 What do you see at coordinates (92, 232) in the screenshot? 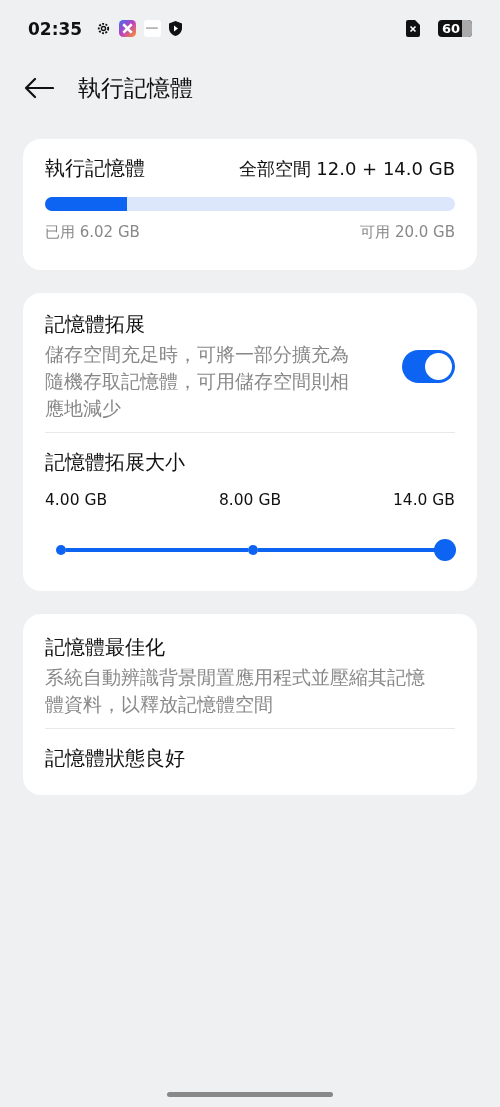
I see `used-memory: 已用 6.02 GB` at bounding box center [92, 232].